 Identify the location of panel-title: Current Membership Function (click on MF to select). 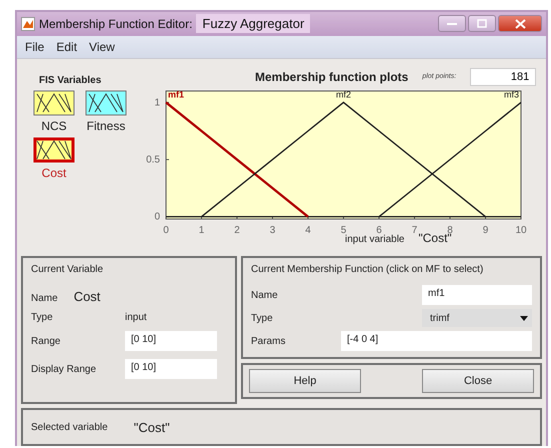
(367, 270).